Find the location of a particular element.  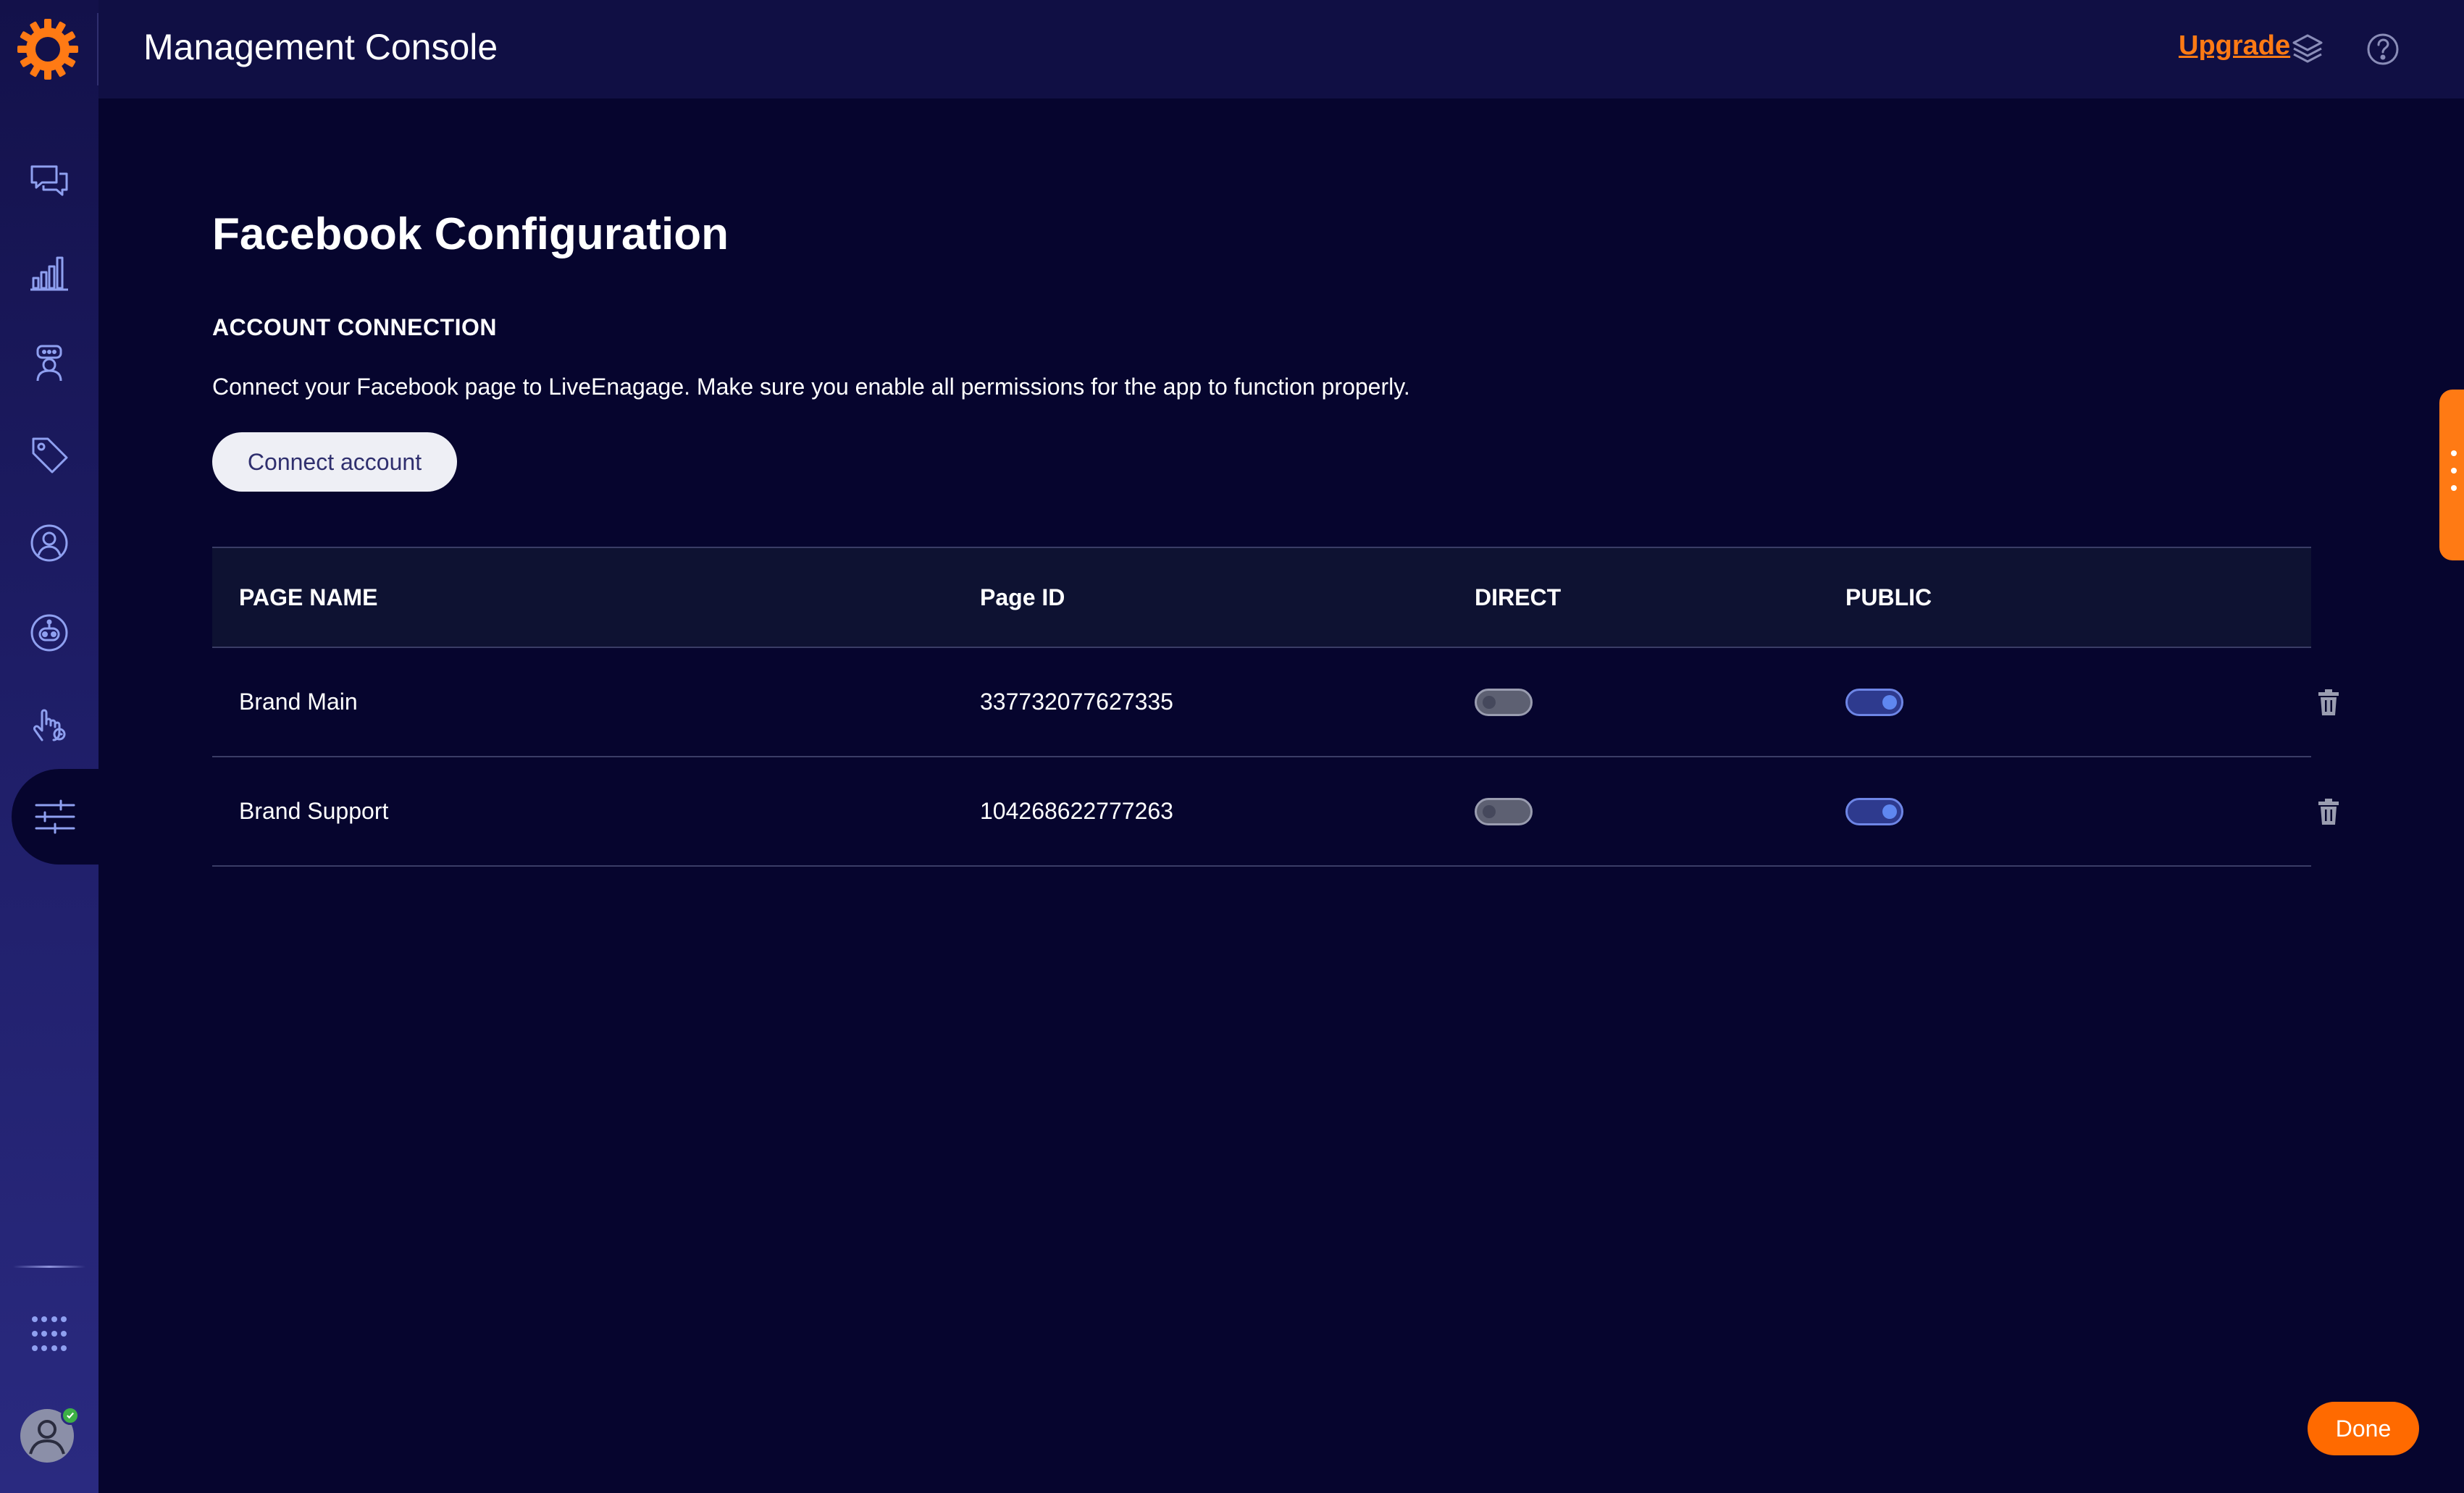

header-page-id: Page ID is located at coordinates (1022, 597).